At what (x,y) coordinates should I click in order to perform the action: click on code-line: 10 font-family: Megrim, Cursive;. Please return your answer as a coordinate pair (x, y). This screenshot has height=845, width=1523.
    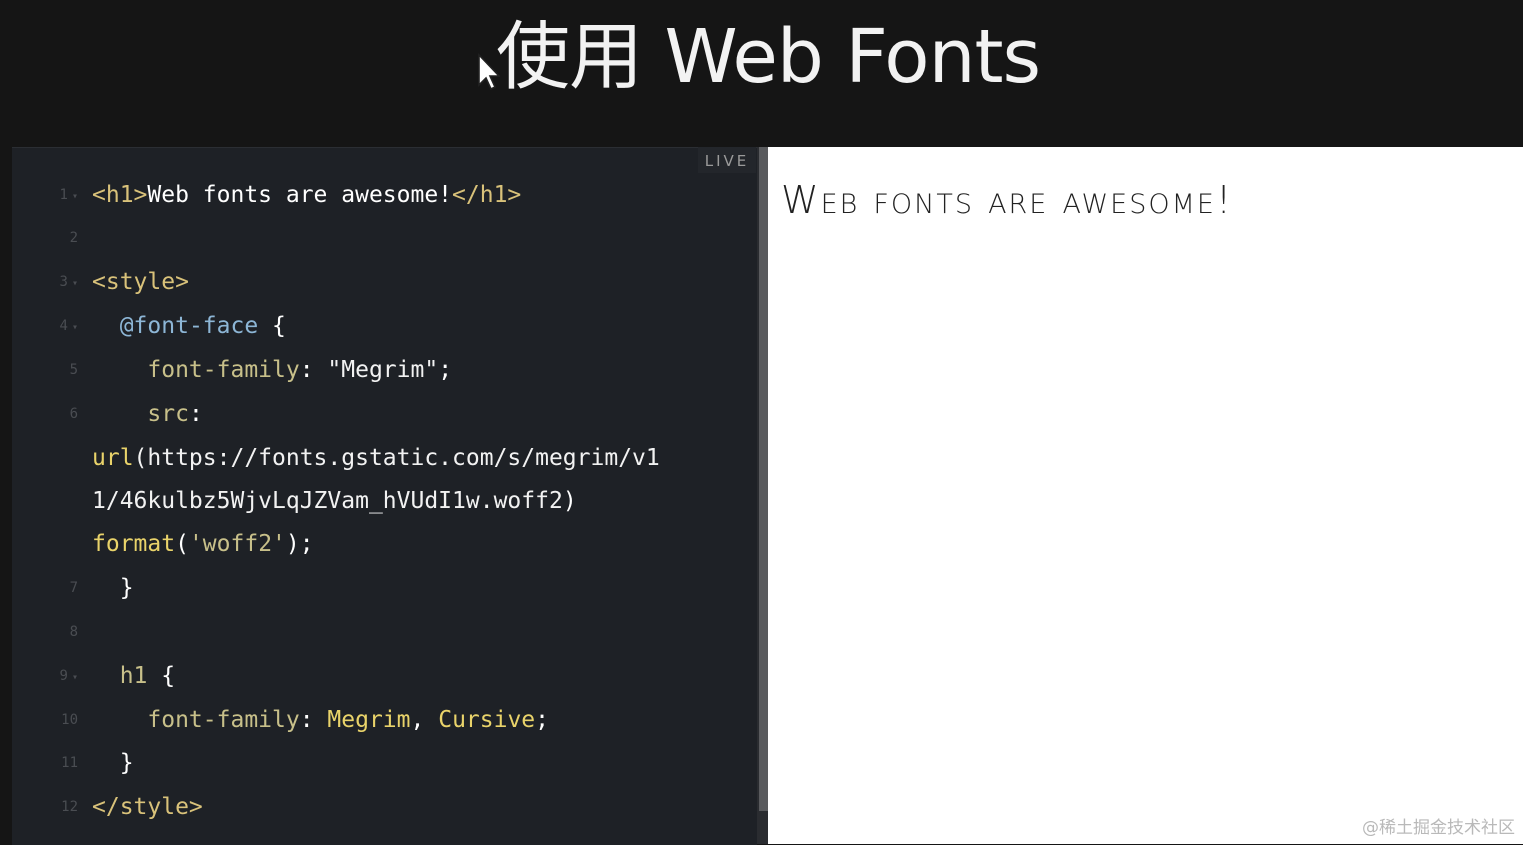
    Looking at the image, I should click on (384, 720).